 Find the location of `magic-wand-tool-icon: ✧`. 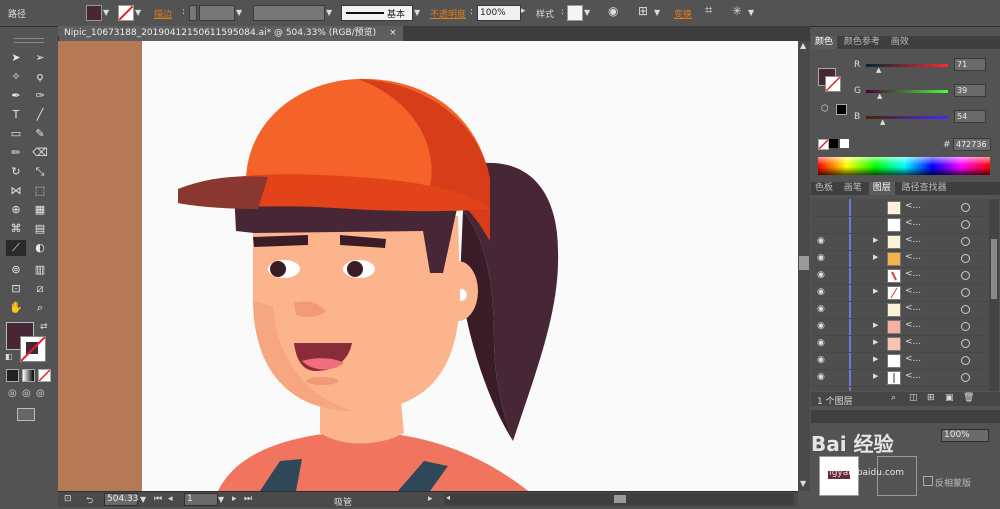

magic-wand-tool-icon: ✧ is located at coordinates (16, 77).